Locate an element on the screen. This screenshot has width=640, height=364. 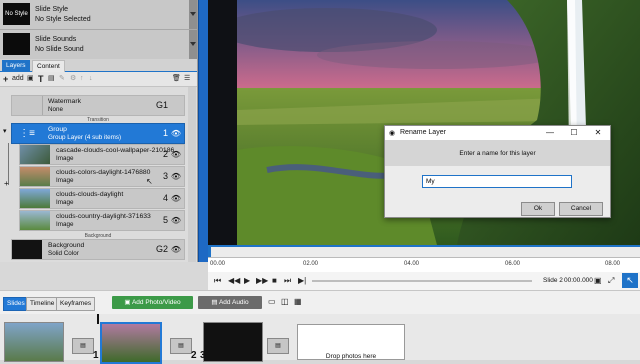
close-icon: ✕ is located at coordinates (598, 133).